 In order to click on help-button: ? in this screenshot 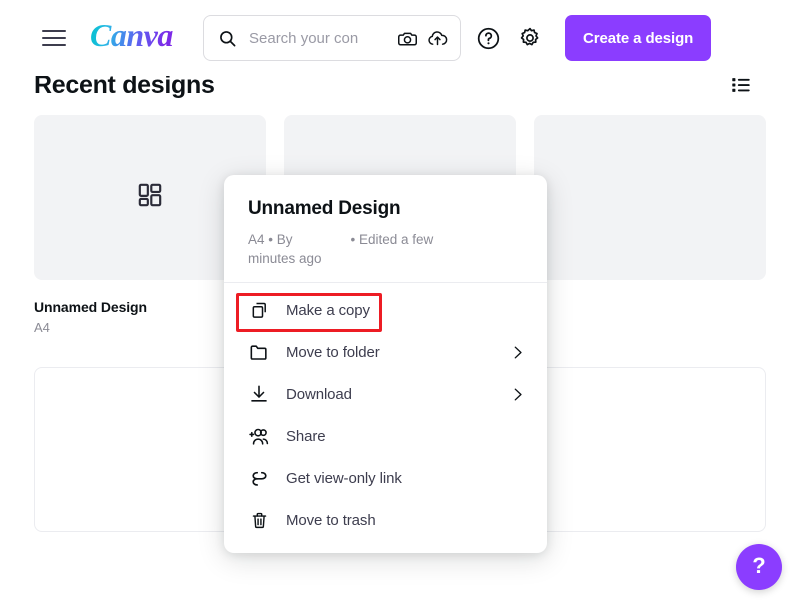, I will do `click(759, 567)`.